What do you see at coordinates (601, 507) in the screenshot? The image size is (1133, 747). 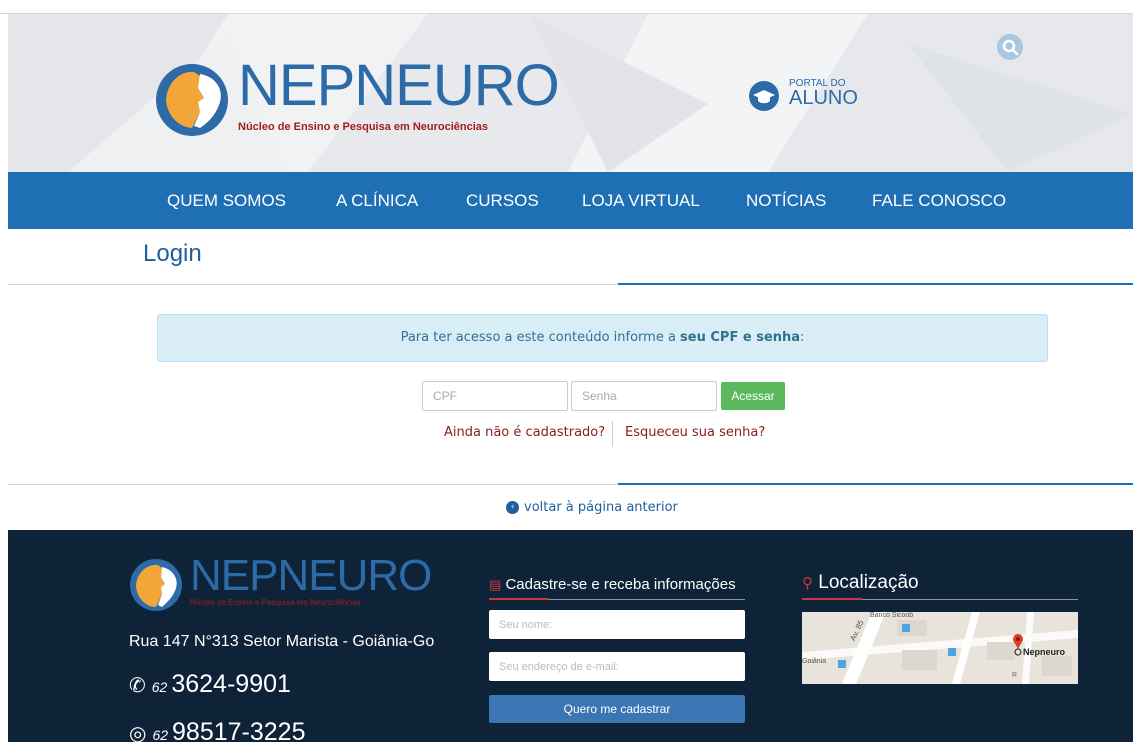 I see `back-link-label: voltar à página anterior` at bounding box center [601, 507].